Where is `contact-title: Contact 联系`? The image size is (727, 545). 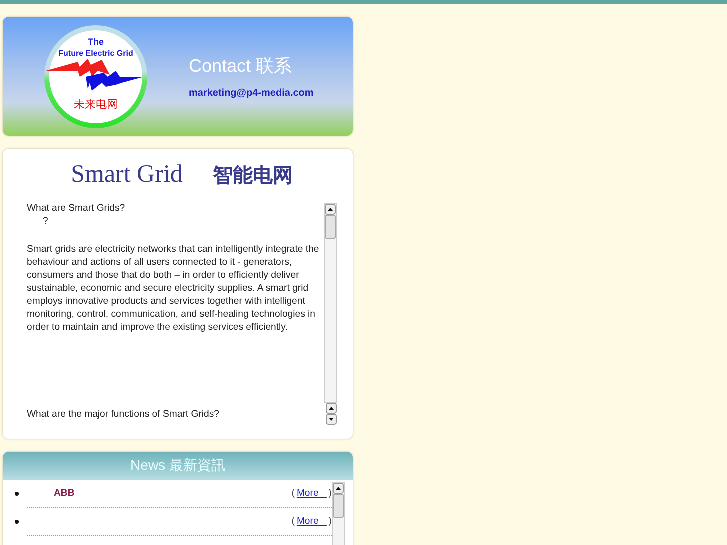 contact-title: Contact 联系 is located at coordinates (241, 66).